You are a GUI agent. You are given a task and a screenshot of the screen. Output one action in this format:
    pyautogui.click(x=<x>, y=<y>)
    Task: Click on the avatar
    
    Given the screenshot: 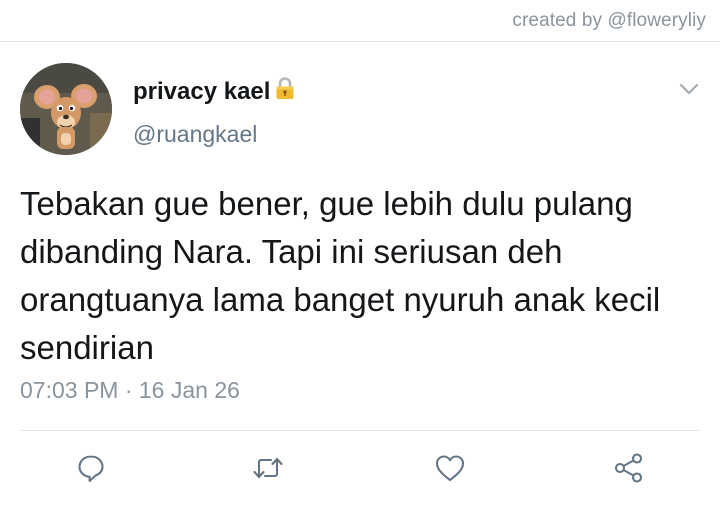 What is the action you would take?
    pyautogui.click(x=66, y=109)
    